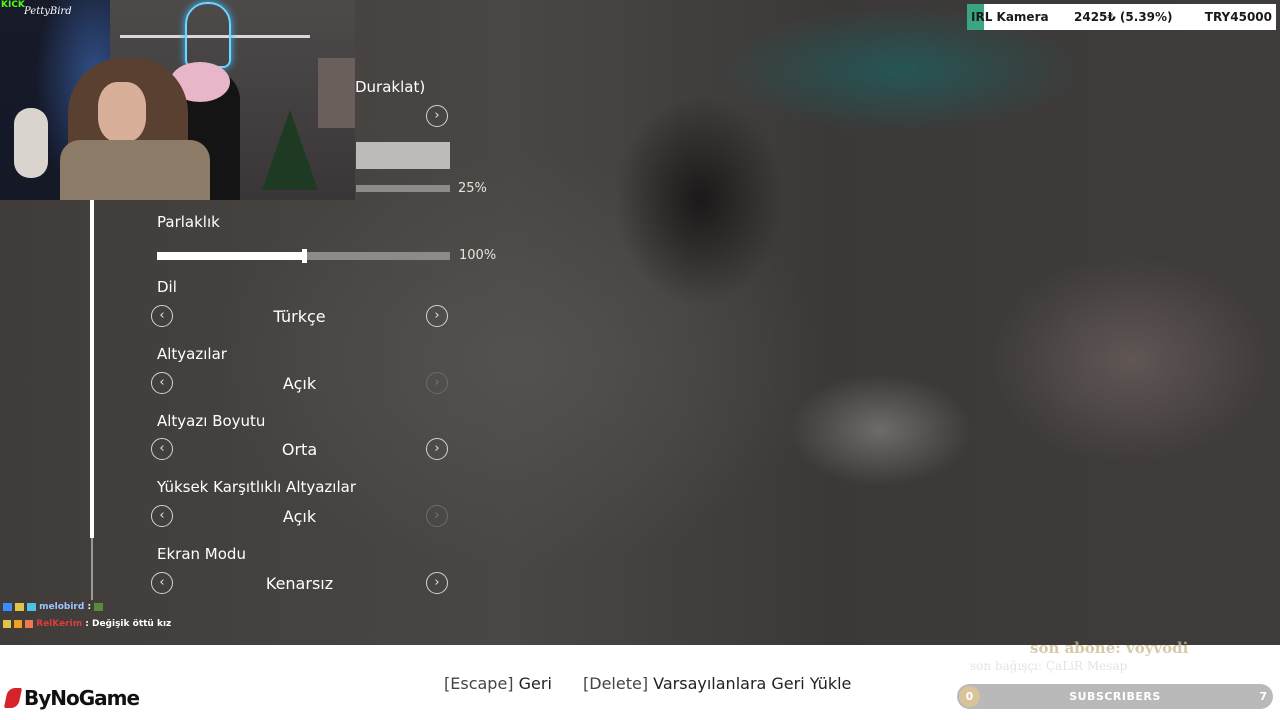 This screenshot has width=1280, height=720. I want to click on last-donation: son bağışçı: ÇaLiR Mesap, so click(1049, 666).